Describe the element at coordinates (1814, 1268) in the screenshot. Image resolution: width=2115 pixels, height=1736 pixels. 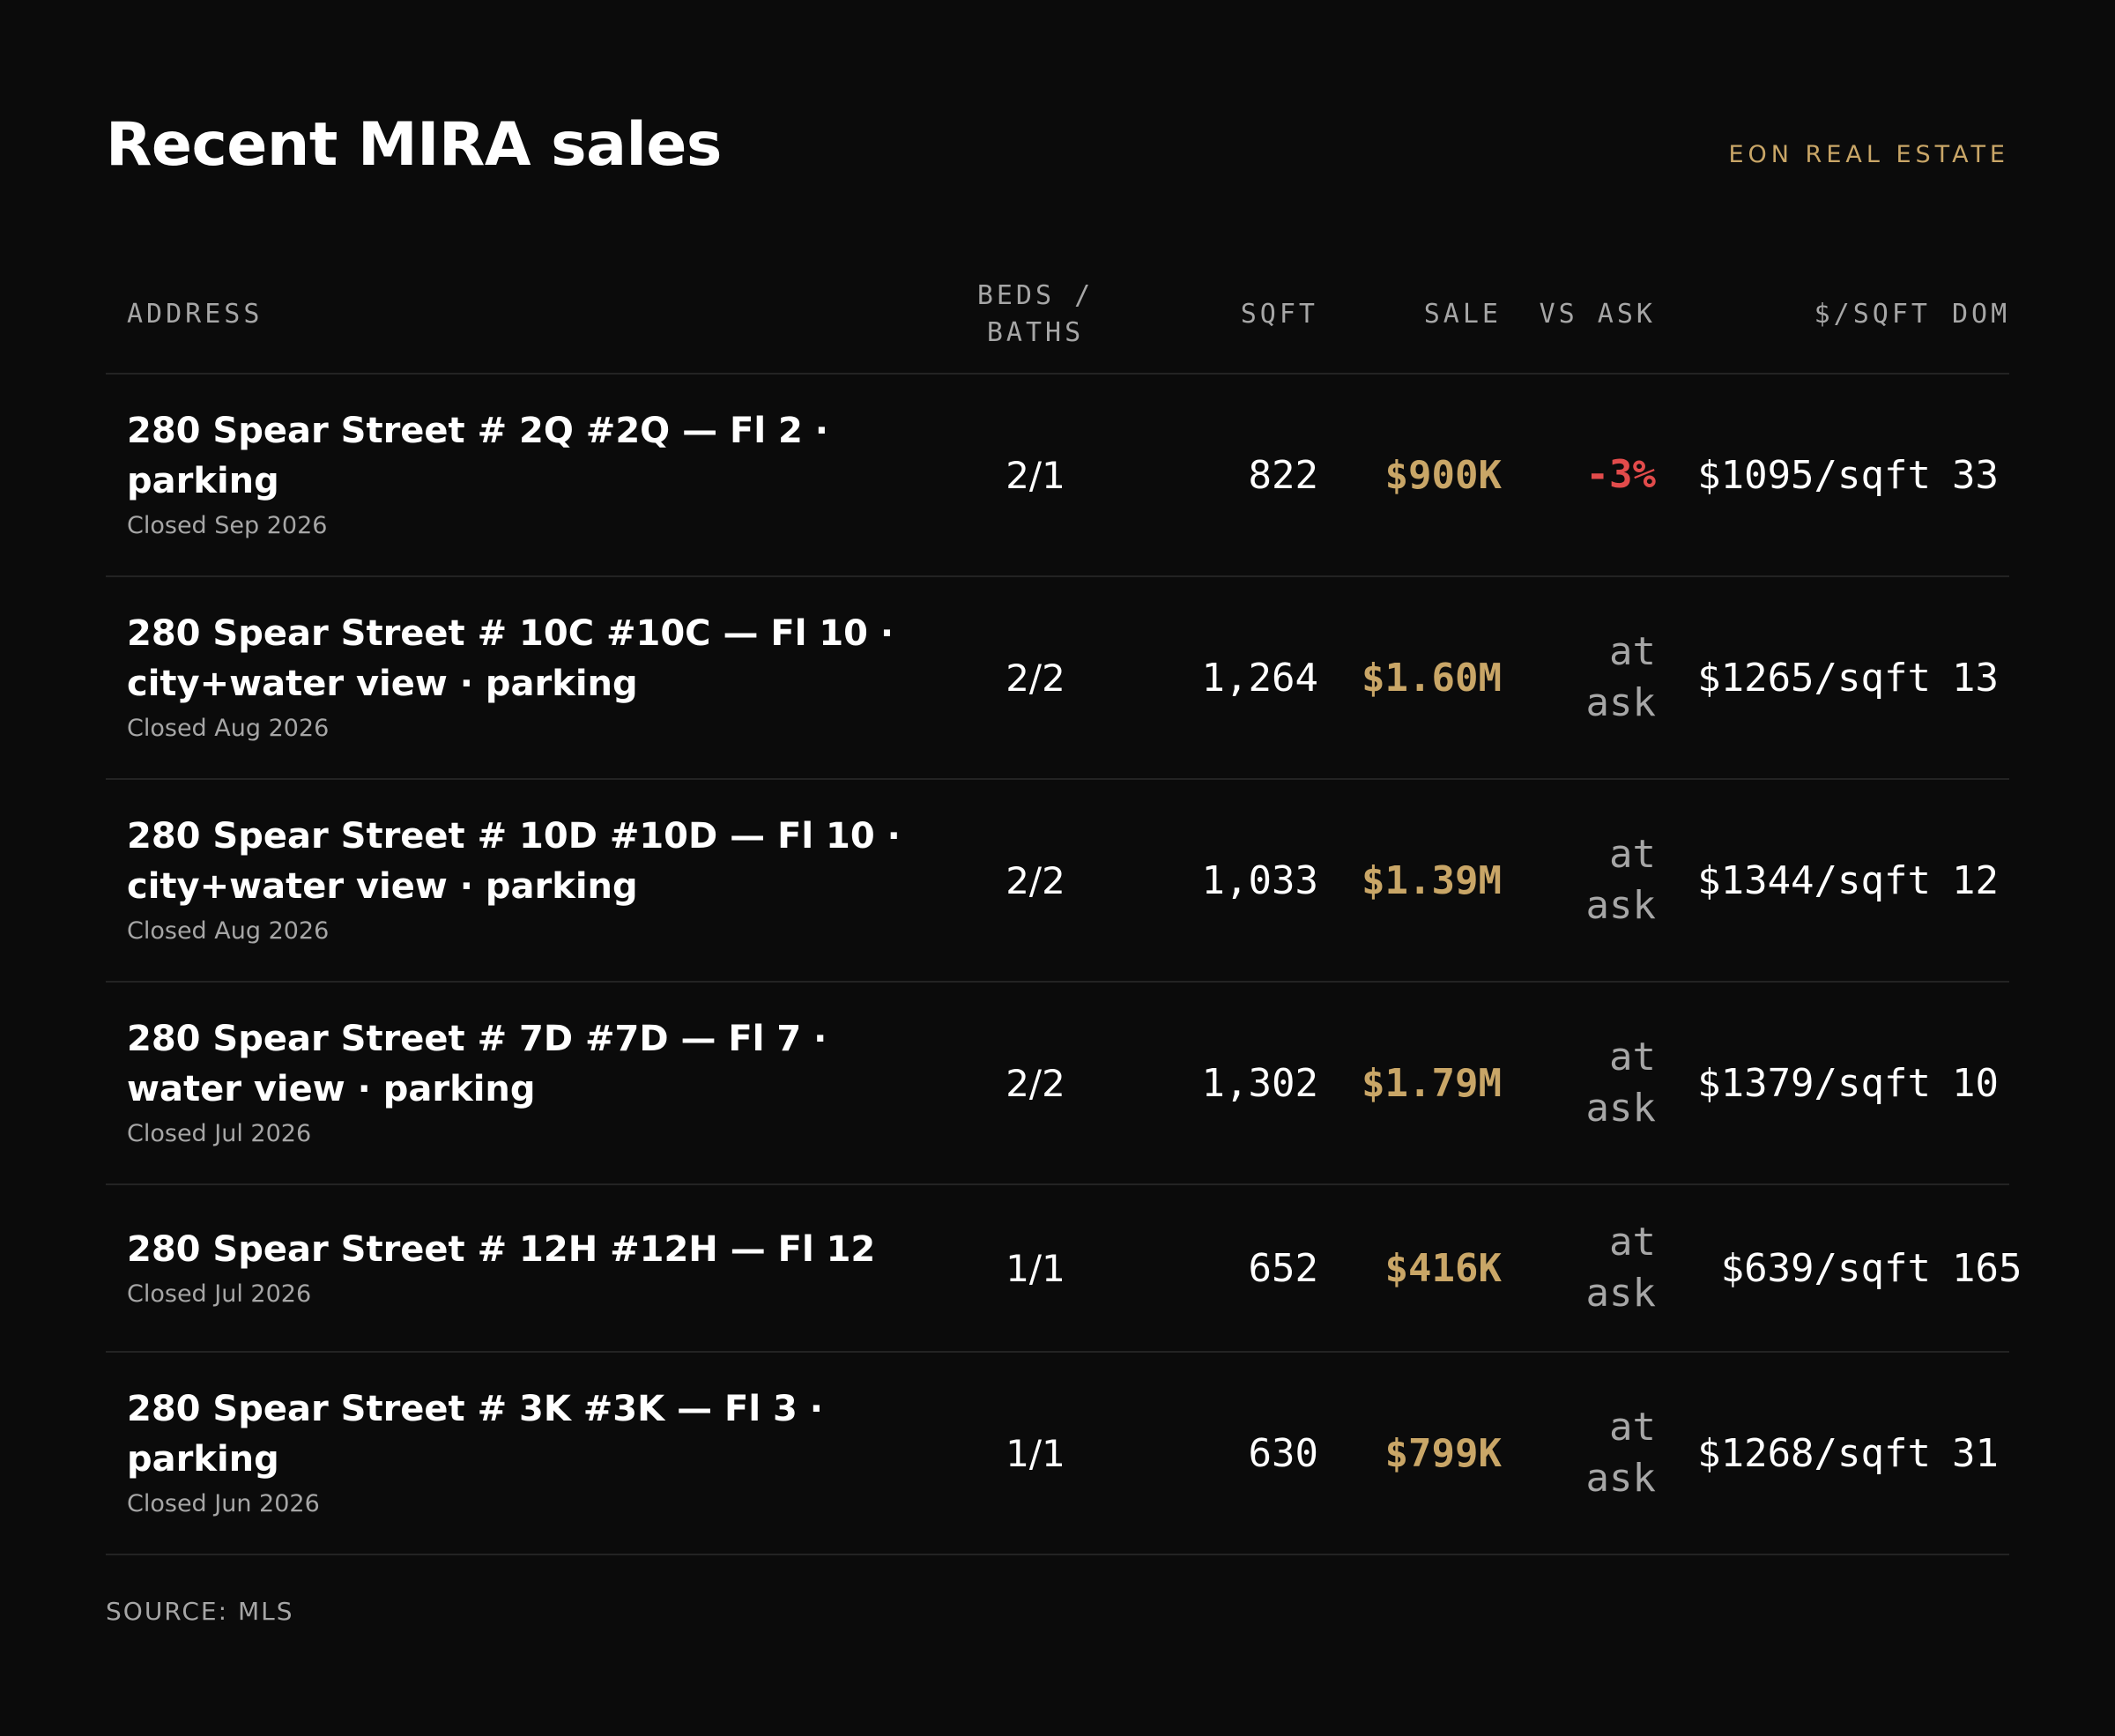
I see `price-per-sqft-cell: $639/sqft` at that location.